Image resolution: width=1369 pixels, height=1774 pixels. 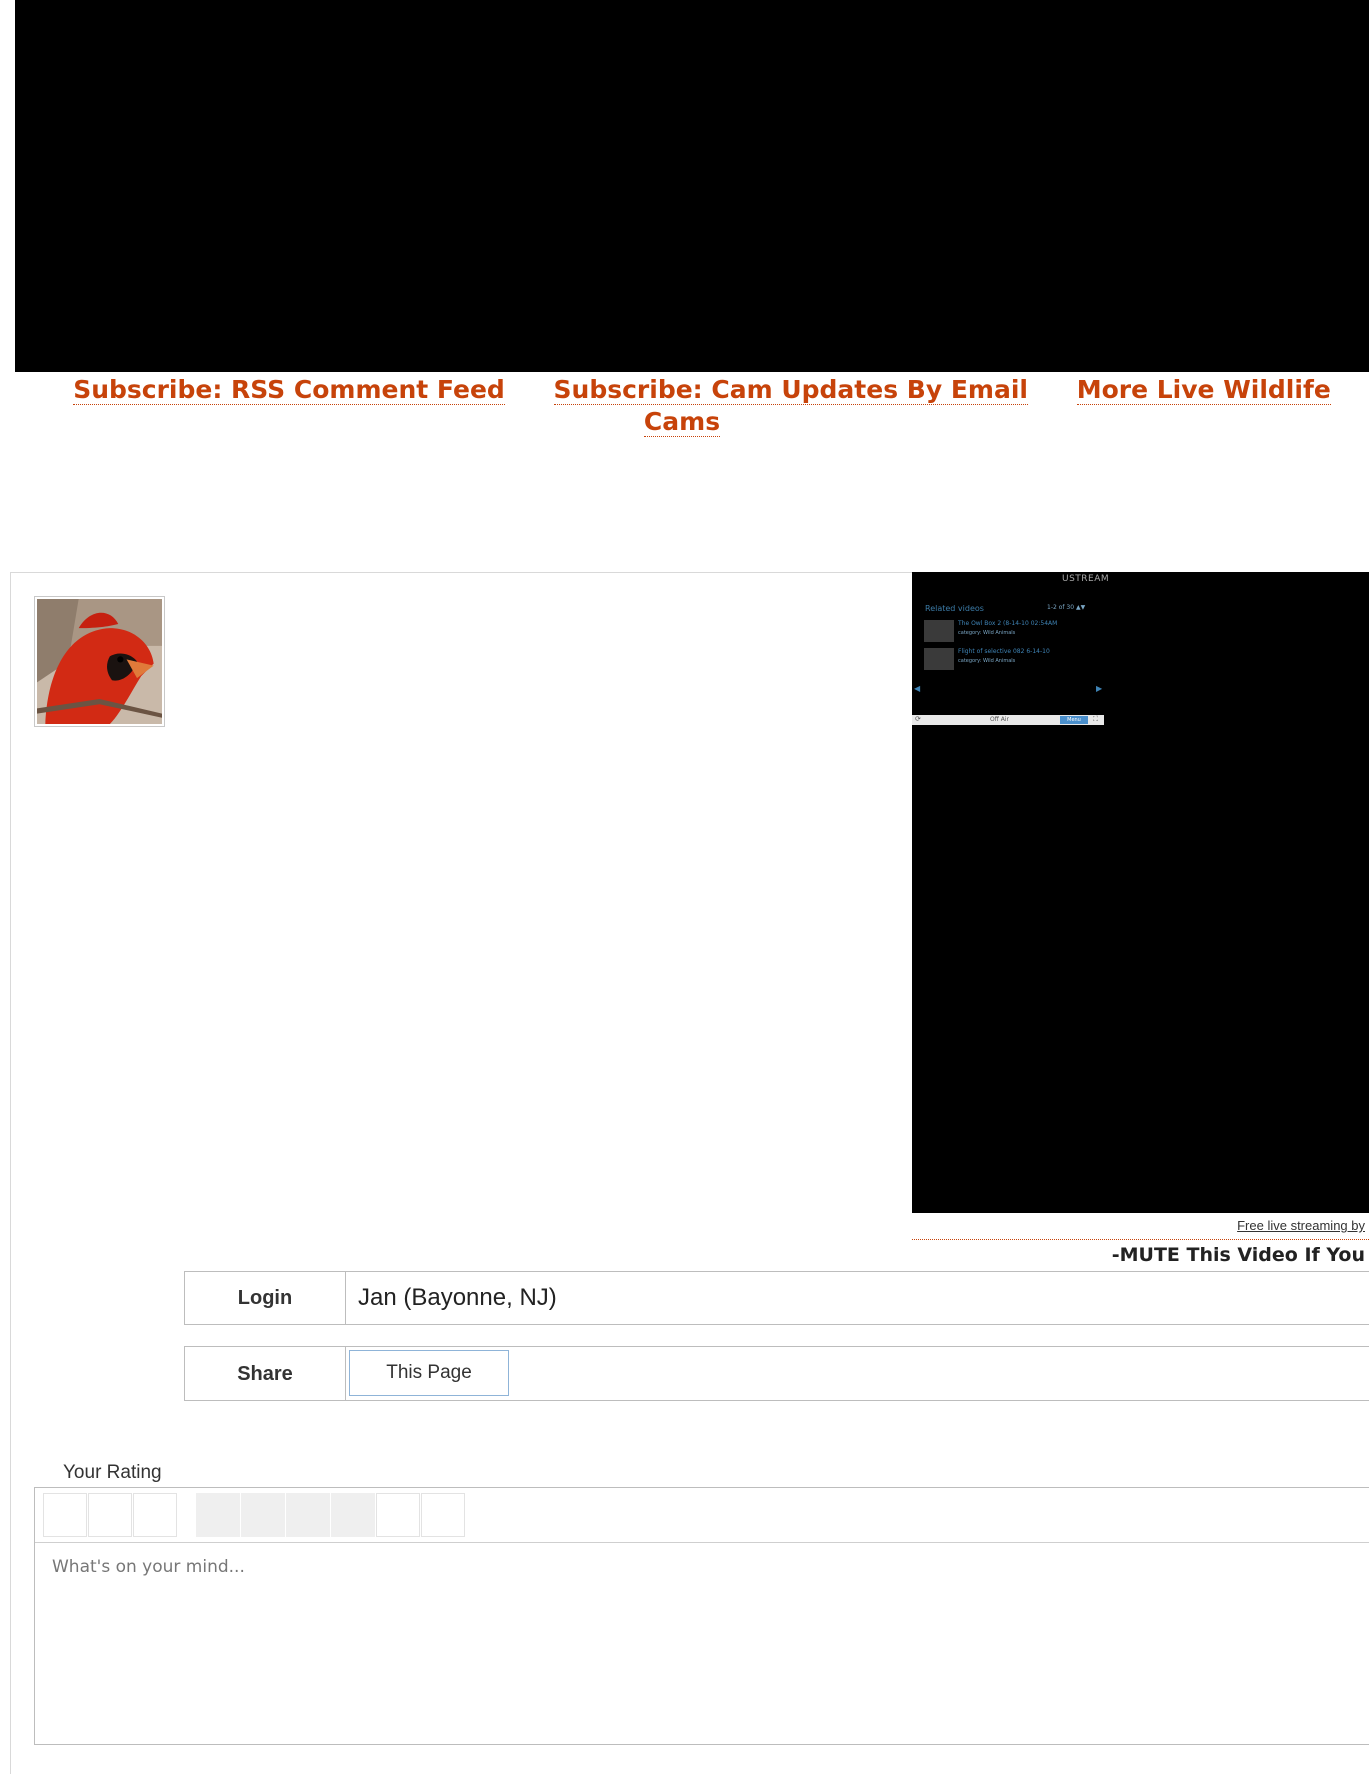 I want to click on player-control-bar: ⟳ Off Air Menu ⛶, so click(x=1008, y=720).